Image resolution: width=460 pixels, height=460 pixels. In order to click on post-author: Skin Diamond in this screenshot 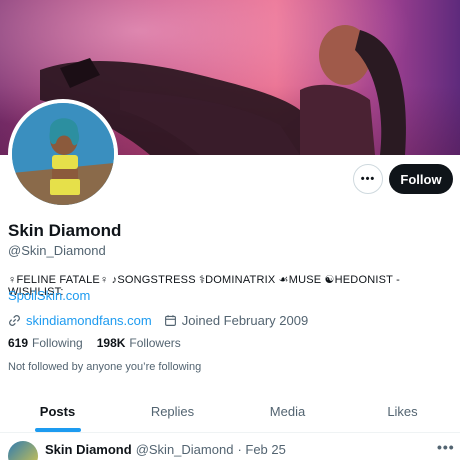, I will do `click(88, 449)`.